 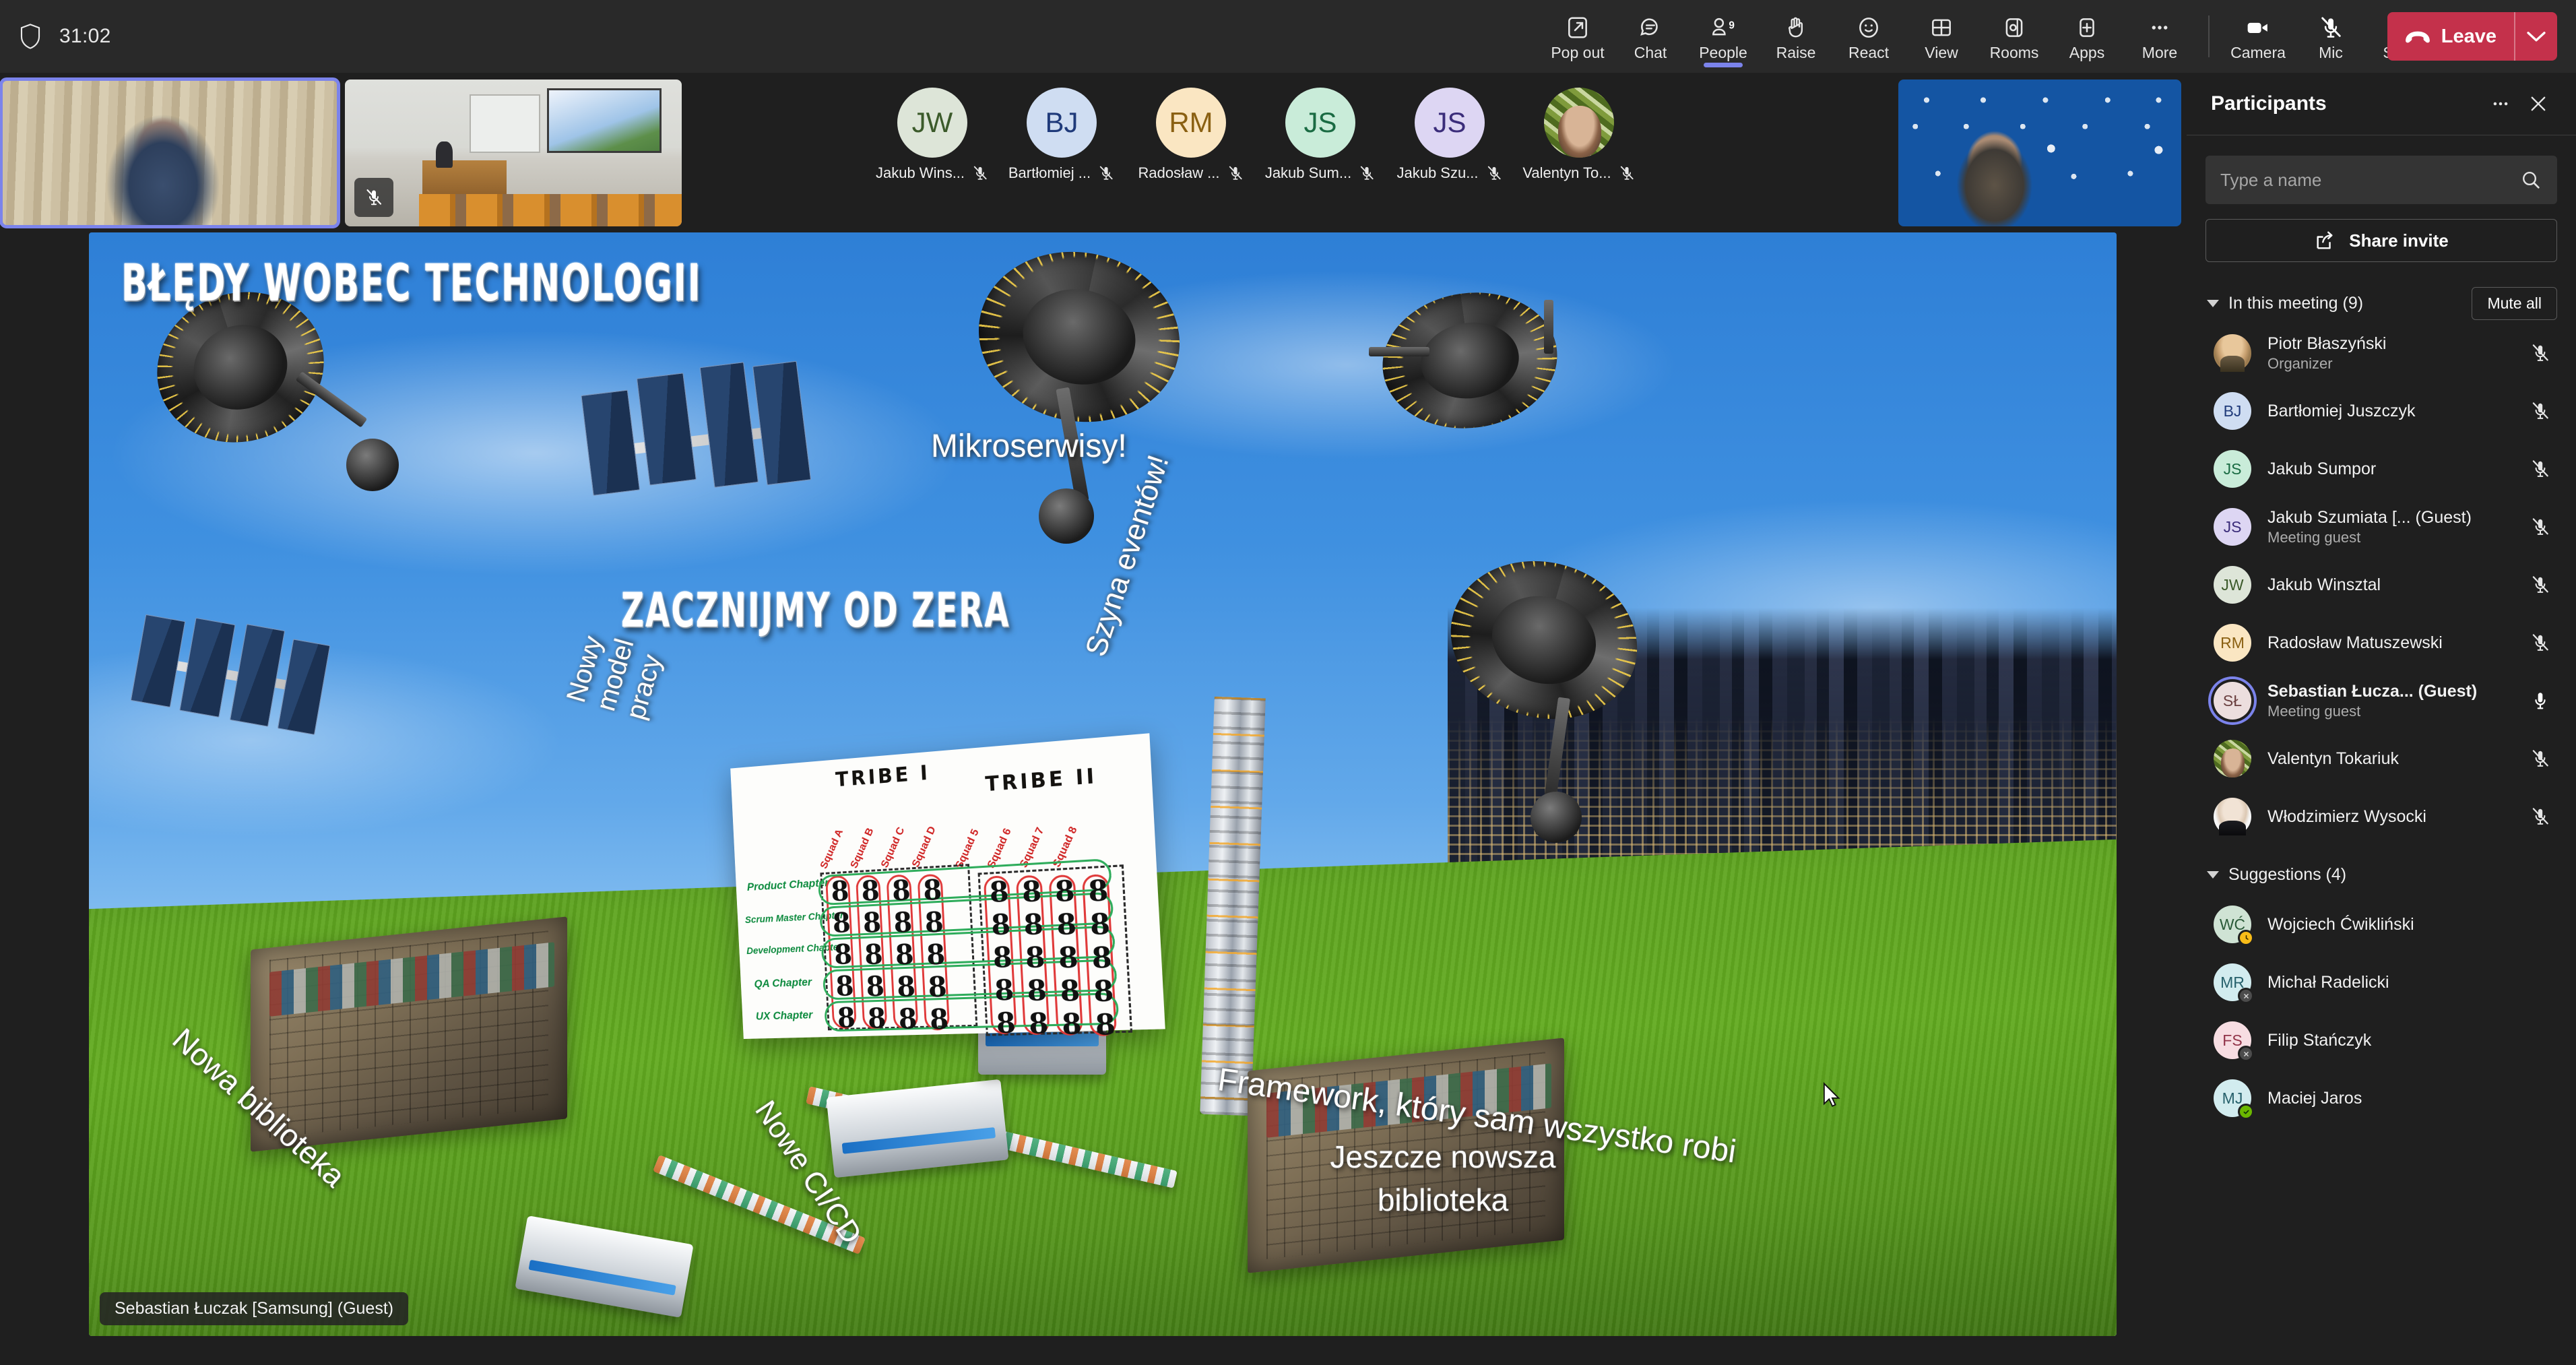 I want to click on video-tile-headphones, so click(x=2040, y=153).